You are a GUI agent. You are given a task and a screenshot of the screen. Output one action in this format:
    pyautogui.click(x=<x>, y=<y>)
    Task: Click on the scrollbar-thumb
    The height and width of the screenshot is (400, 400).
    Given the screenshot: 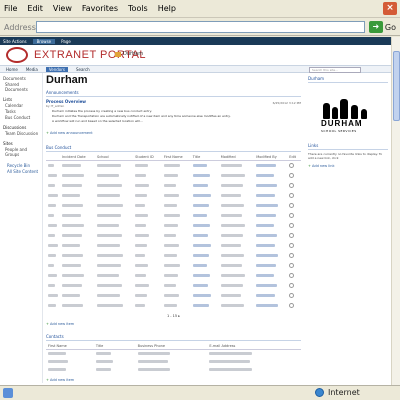 What is the action you would take?
    pyautogui.click(x=396, y=86)
    